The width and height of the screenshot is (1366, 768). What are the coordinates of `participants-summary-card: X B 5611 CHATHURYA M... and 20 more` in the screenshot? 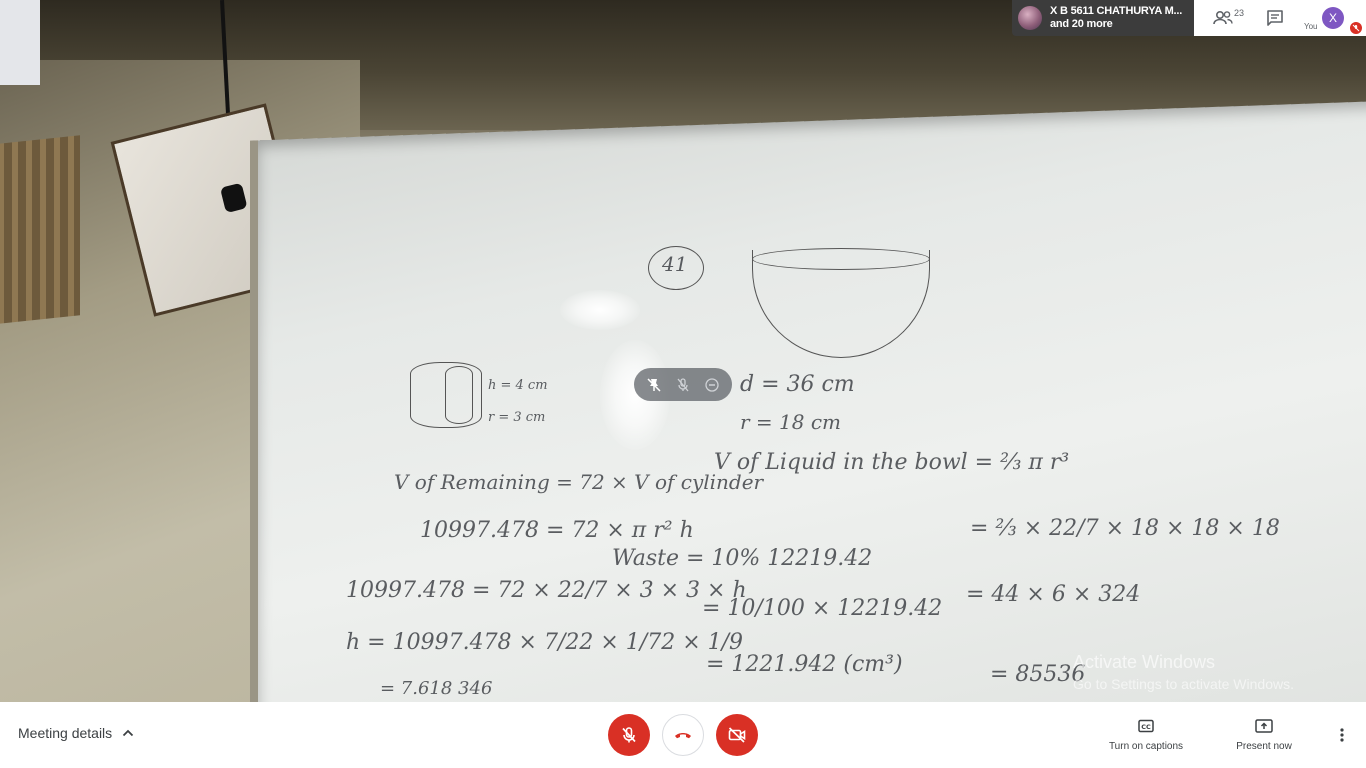 It's located at (1103, 18).